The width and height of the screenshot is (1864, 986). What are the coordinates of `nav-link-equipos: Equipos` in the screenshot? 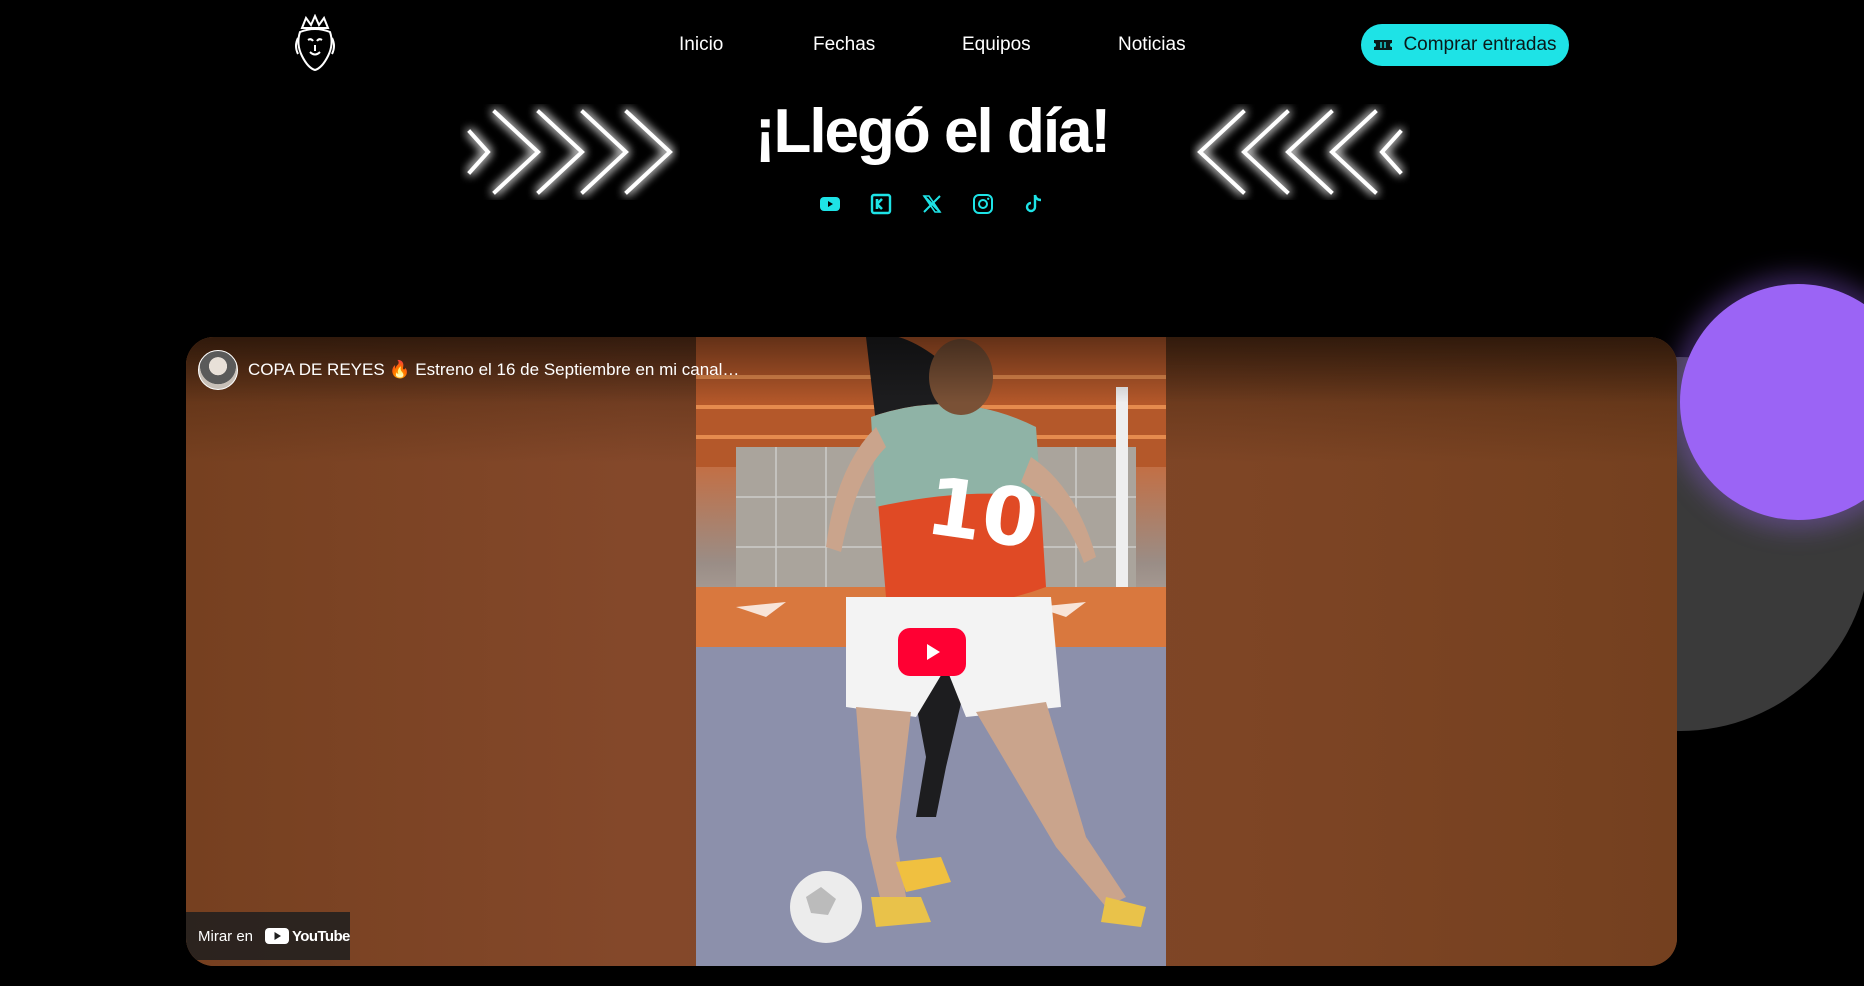 It's located at (996, 45).